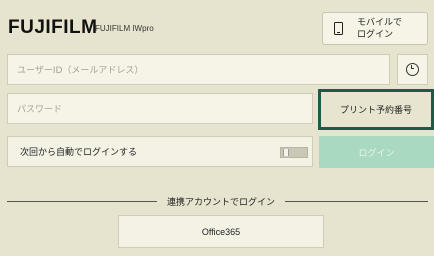 This screenshot has width=434, height=256. Describe the element at coordinates (160, 108) in the screenshot. I see `password-input: パスワード` at that location.